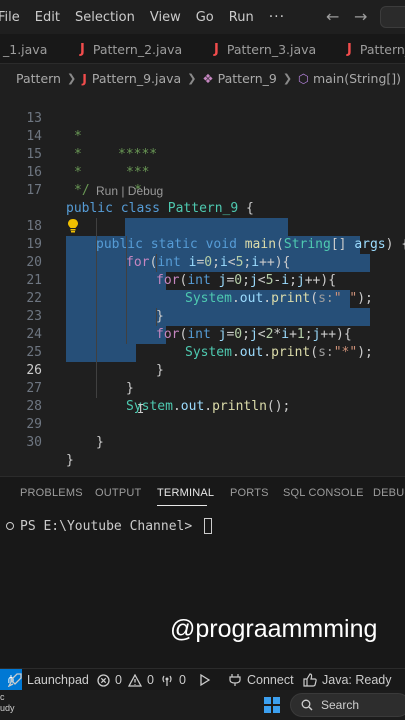 The image size is (405, 720). What do you see at coordinates (7, 708) in the screenshot?
I see `weather-line: udy` at bounding box center [7, 708].